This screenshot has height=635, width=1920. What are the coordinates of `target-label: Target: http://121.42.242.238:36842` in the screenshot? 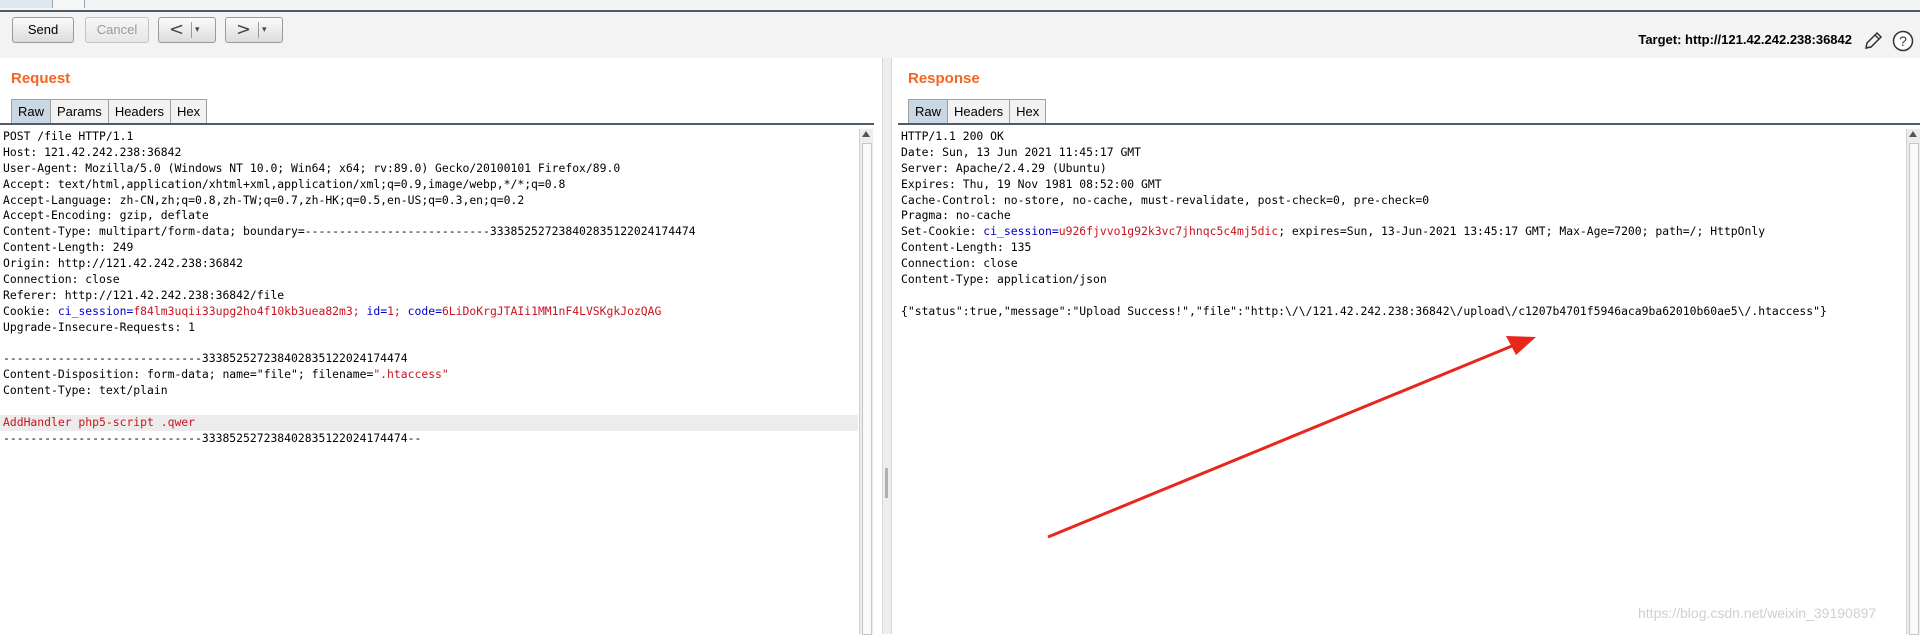 It's located at (1745, 39).